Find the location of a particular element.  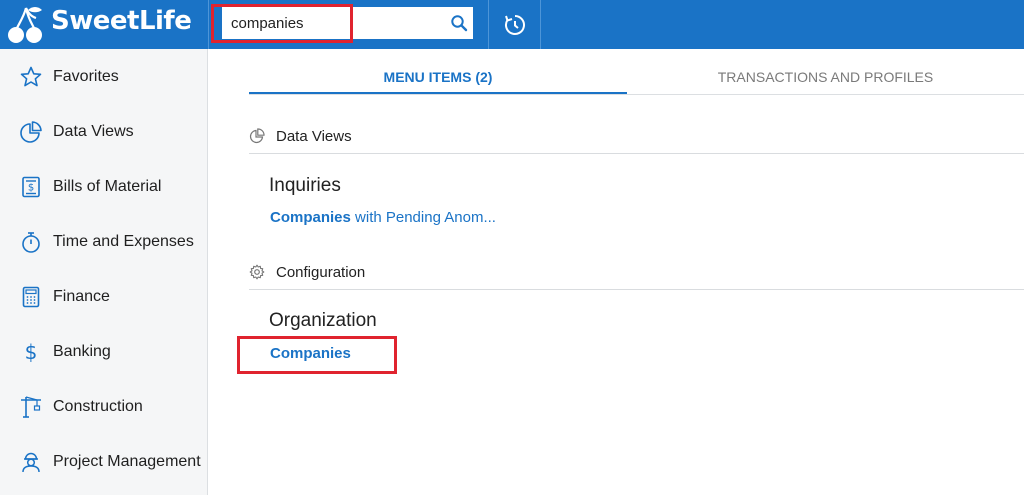

sidebar-item-finance: Finance is located at coordinates (103, 296).